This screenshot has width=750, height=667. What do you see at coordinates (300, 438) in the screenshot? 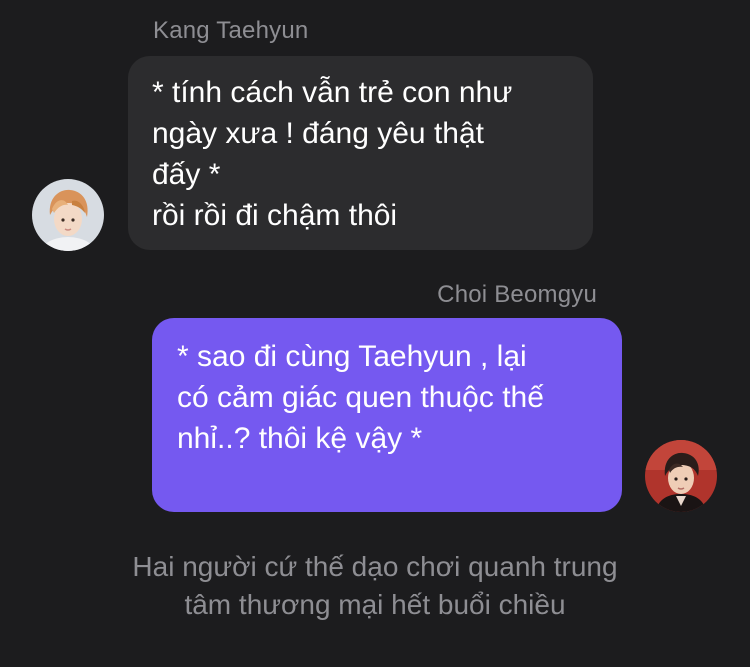
I see `message-line: nhỉ..? thôi kệ vậy *` at bounding box center [300, 438].